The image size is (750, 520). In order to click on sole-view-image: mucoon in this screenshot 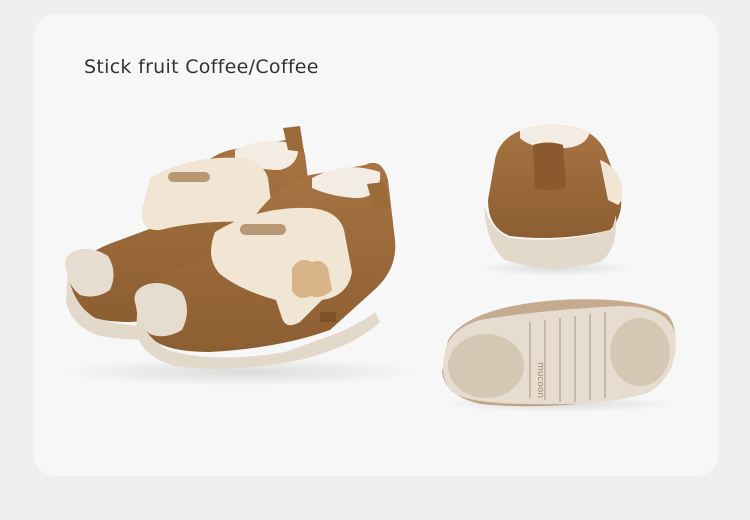, I will do `click(560, 355)`.